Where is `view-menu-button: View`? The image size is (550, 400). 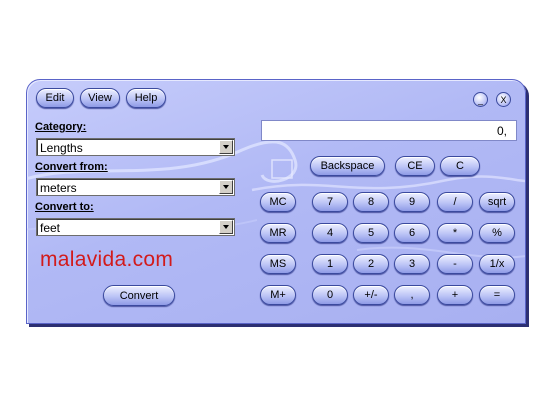 view-menu-button: View is located at coordinates (100, 98).